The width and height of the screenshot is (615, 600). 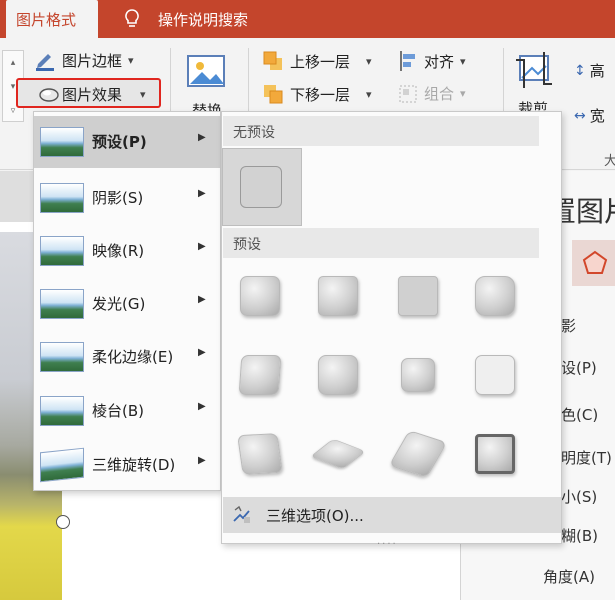 What do you see at coordinates (119, 142) in the screenshot?
I see `menu-item-label: 预设(P)` at bounding box center [119, 142].